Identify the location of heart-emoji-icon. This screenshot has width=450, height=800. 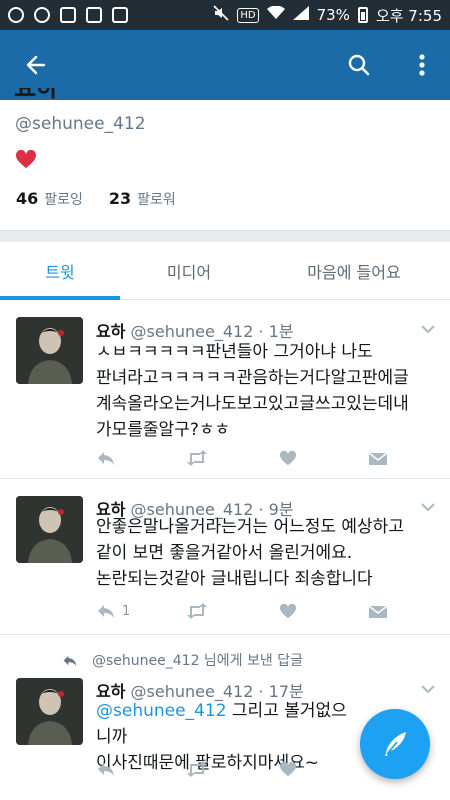
(26, 159).